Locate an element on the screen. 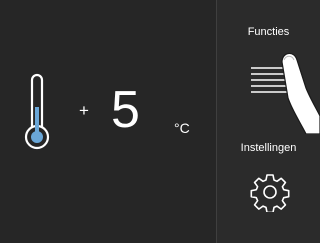  gear-icon is located at coordinates (270, 193).